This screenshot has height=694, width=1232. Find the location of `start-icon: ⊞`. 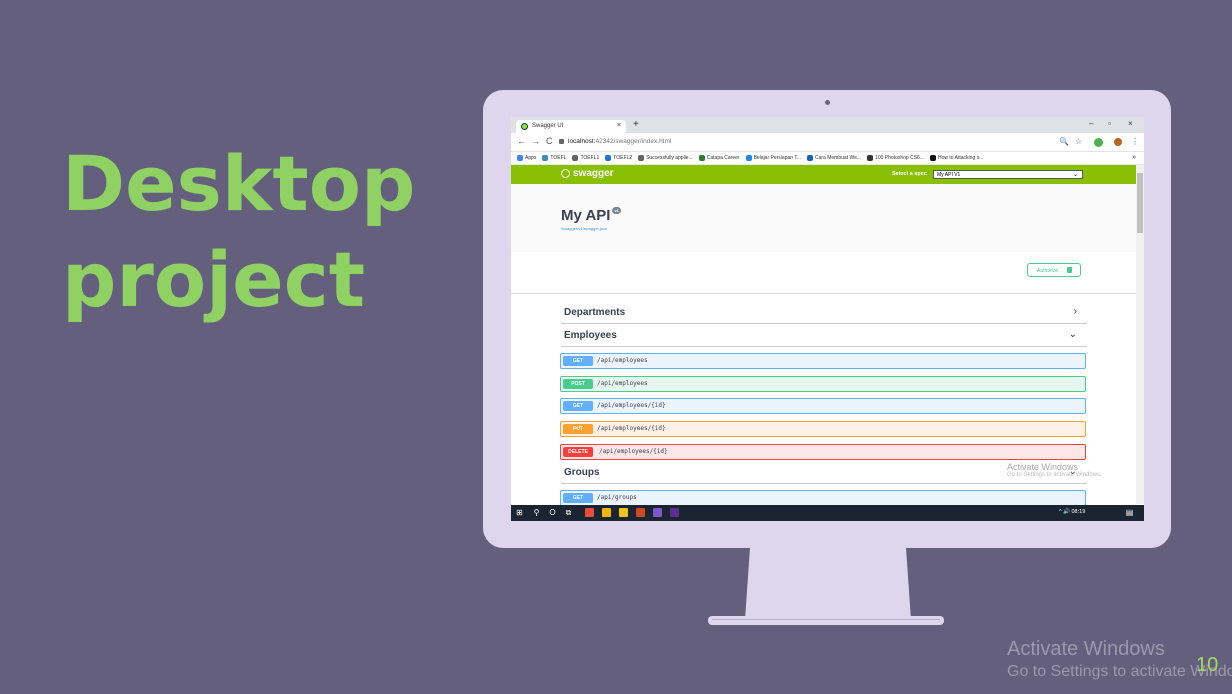

start-icon: ⊞ is located at coordinates (519, 512).